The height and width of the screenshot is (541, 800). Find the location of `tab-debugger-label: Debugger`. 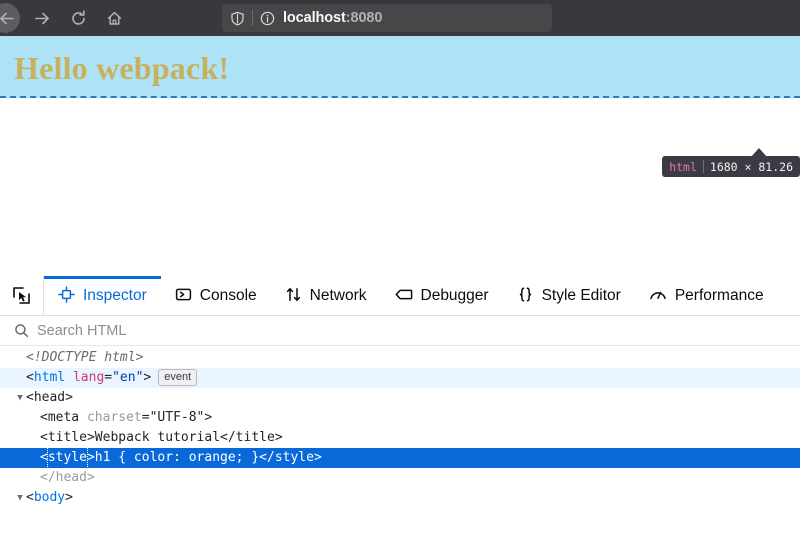

tab-debugger-label: Debugger is located at coordinates (454, 296).